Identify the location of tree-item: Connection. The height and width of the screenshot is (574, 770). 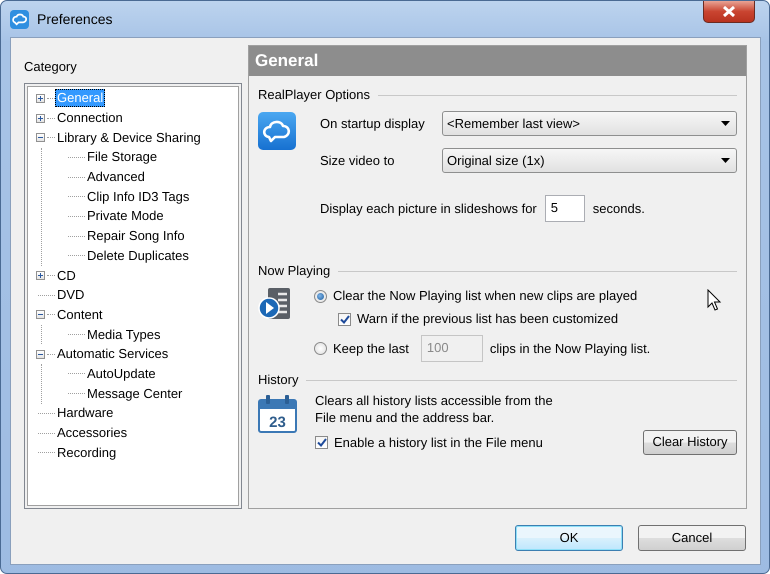
(90, 118).